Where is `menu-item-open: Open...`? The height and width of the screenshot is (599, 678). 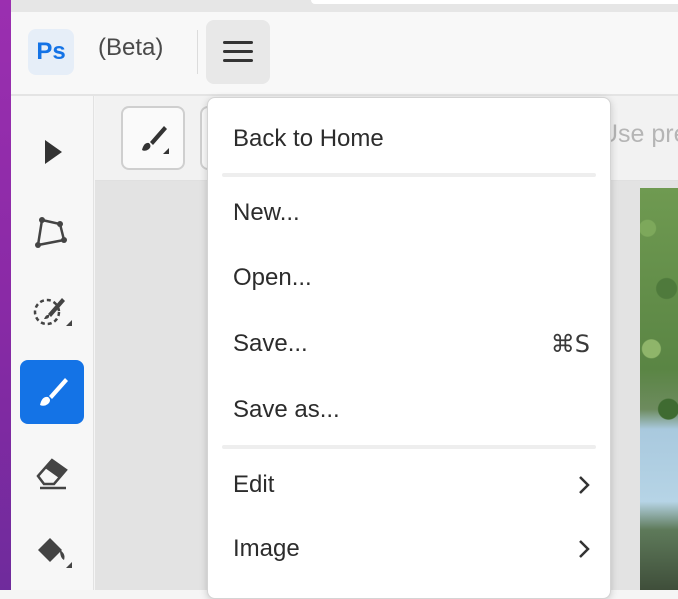 menu-item-open: Open... is located at coordinates (409, 278).